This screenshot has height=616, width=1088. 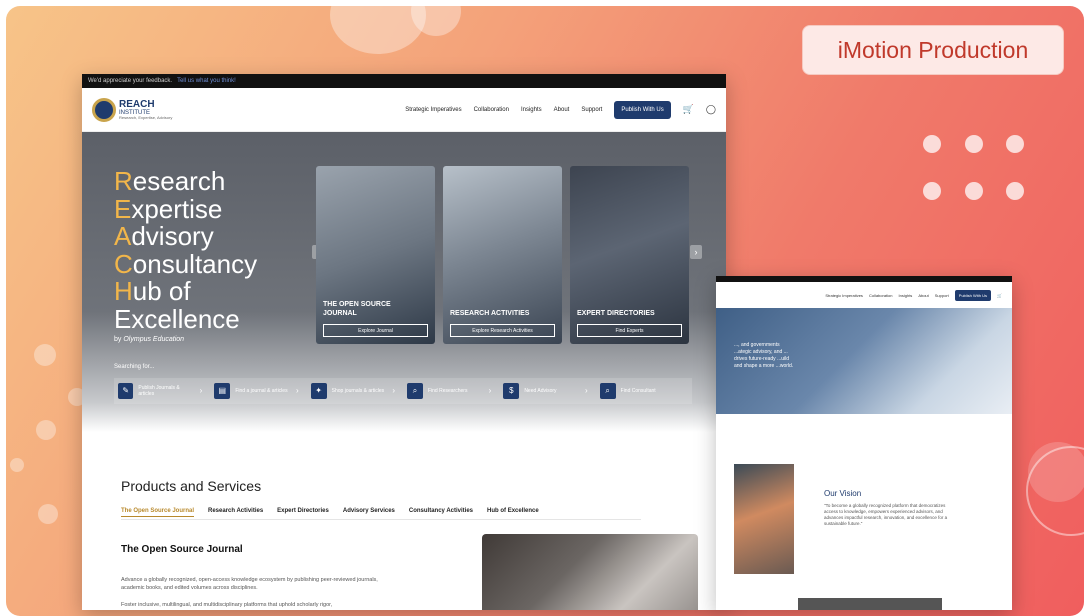 What do you see at coordinates (123, 291) in the screenshot?
I see `hero-word-cap: H` at bounding box center [123, 291].